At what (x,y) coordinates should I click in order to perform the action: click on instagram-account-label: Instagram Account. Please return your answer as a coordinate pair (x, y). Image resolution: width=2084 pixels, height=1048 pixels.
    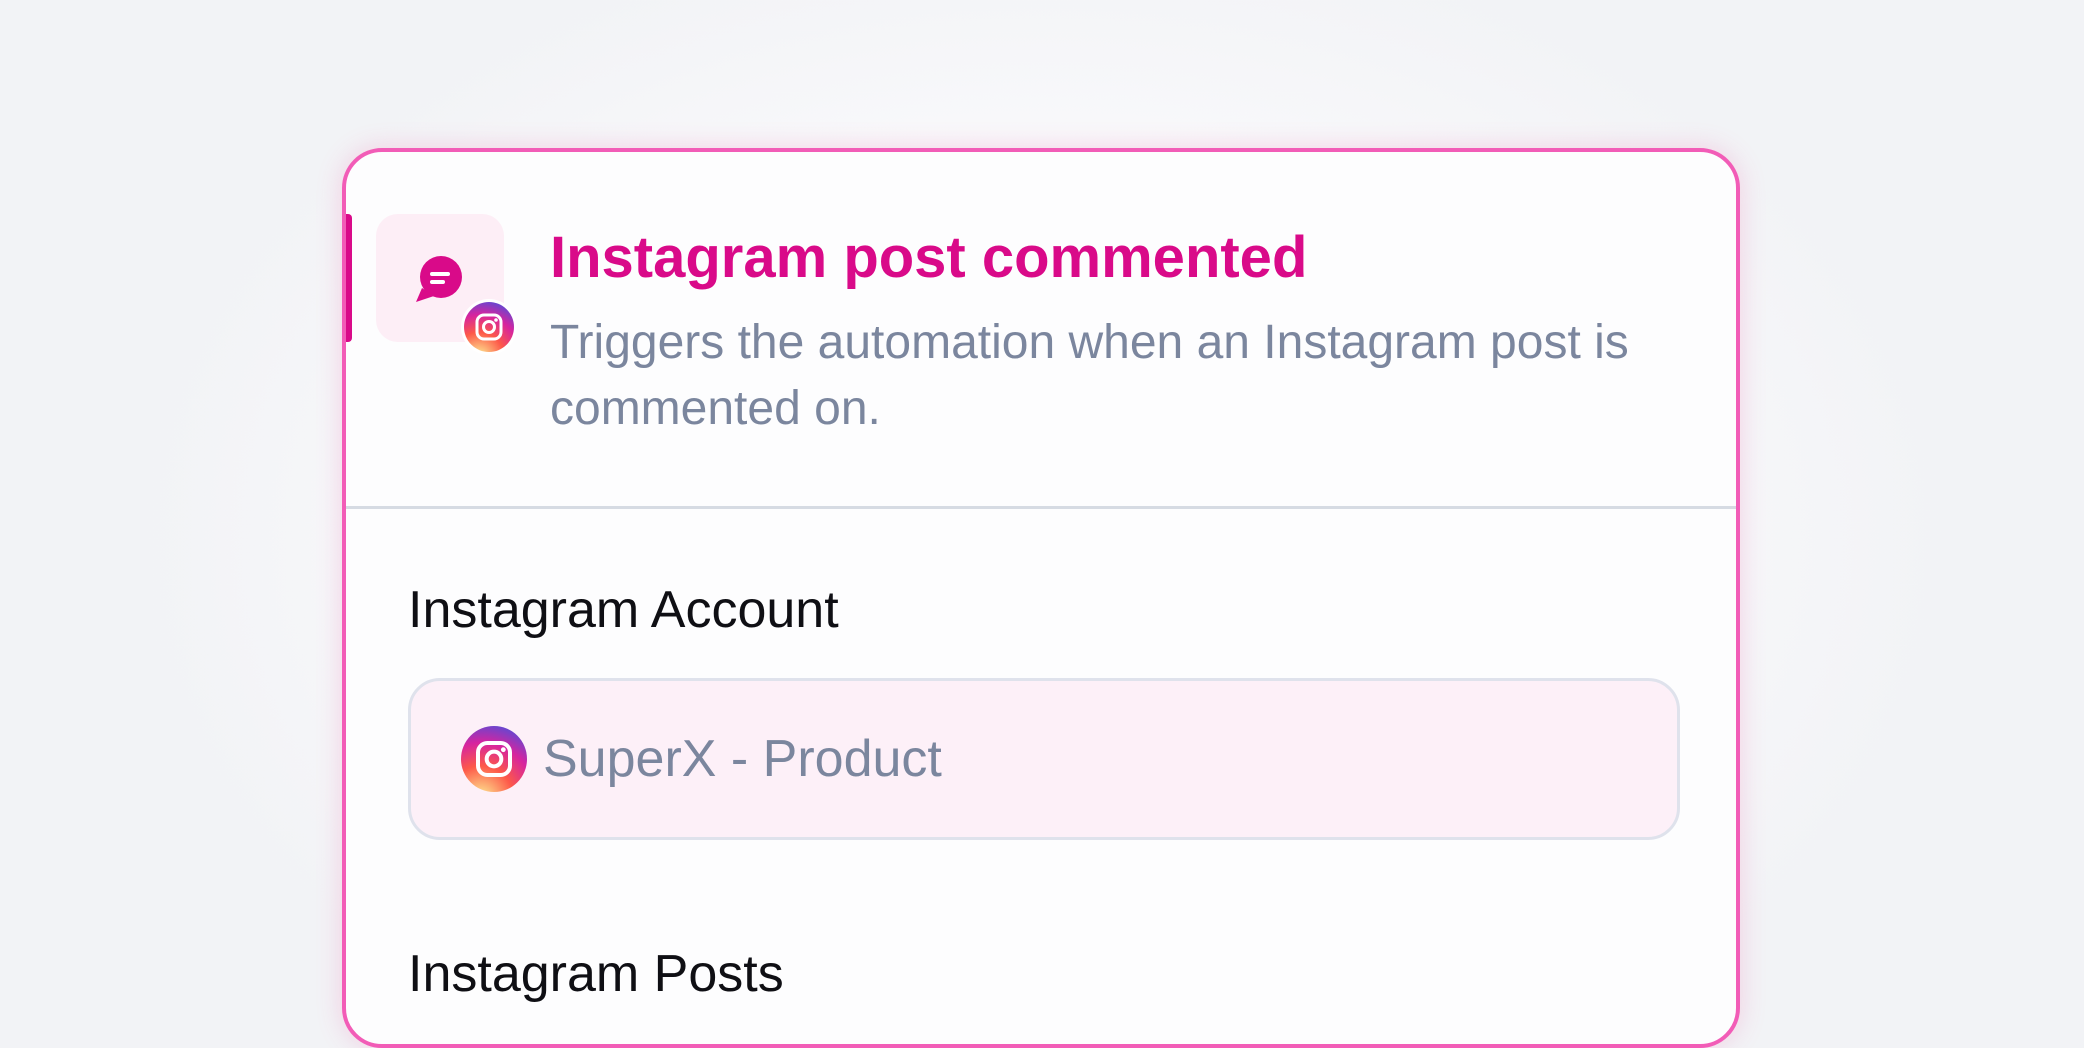
    Looking at the image, I should click on (623, 610).